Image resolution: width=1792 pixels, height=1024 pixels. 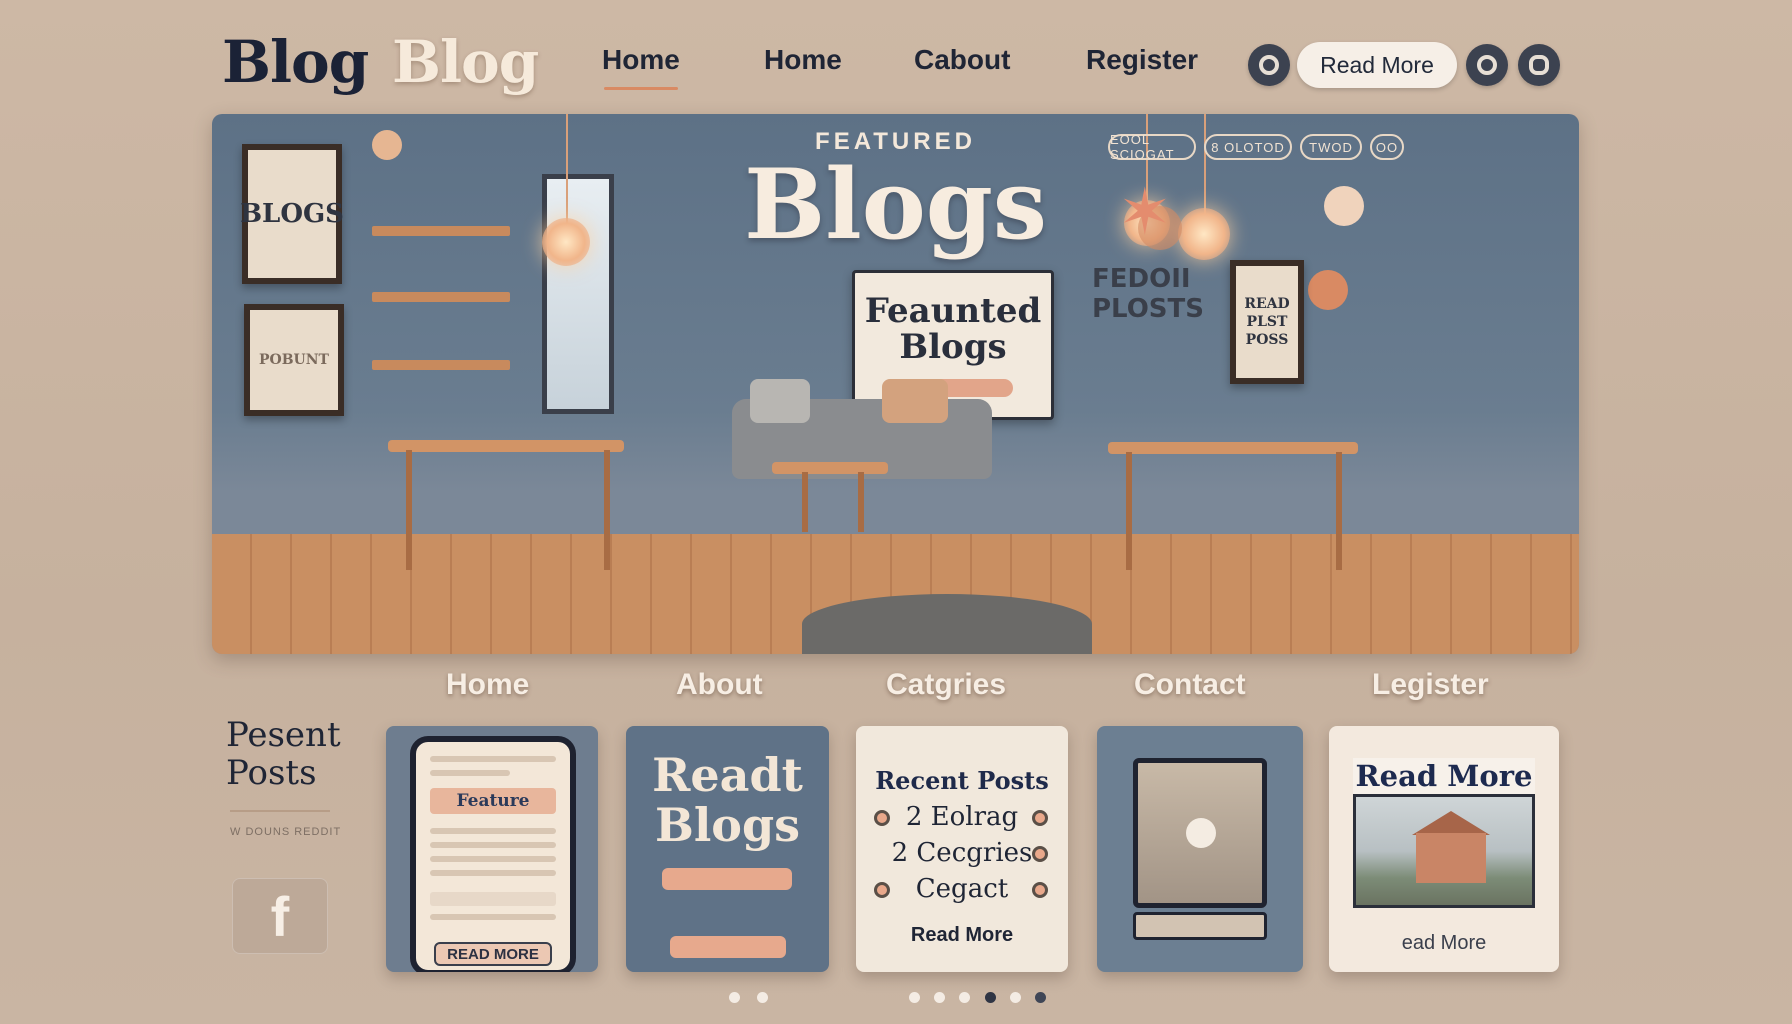 I want to click on card-read-more: Read More ead More, so click(x=1444, y=849).